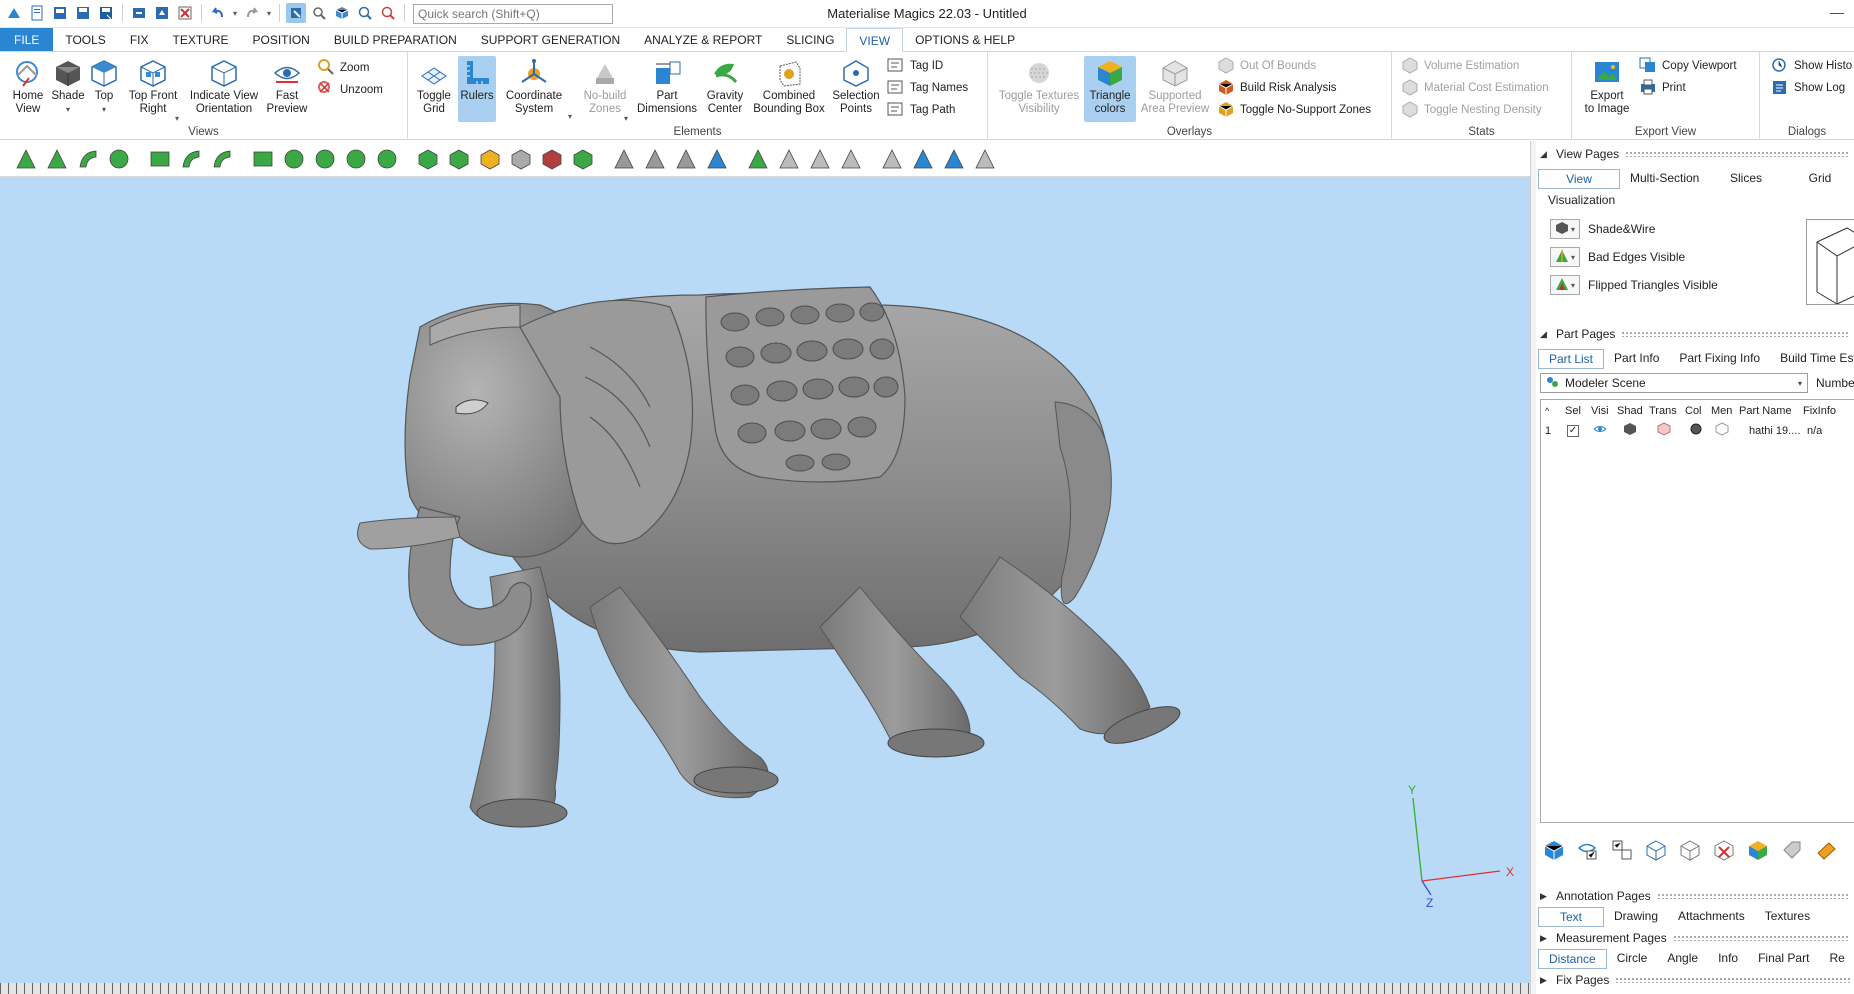 The width and height of the screenshot is (1854, 994). I want to click on view-cube-icon, so click(342, 13).